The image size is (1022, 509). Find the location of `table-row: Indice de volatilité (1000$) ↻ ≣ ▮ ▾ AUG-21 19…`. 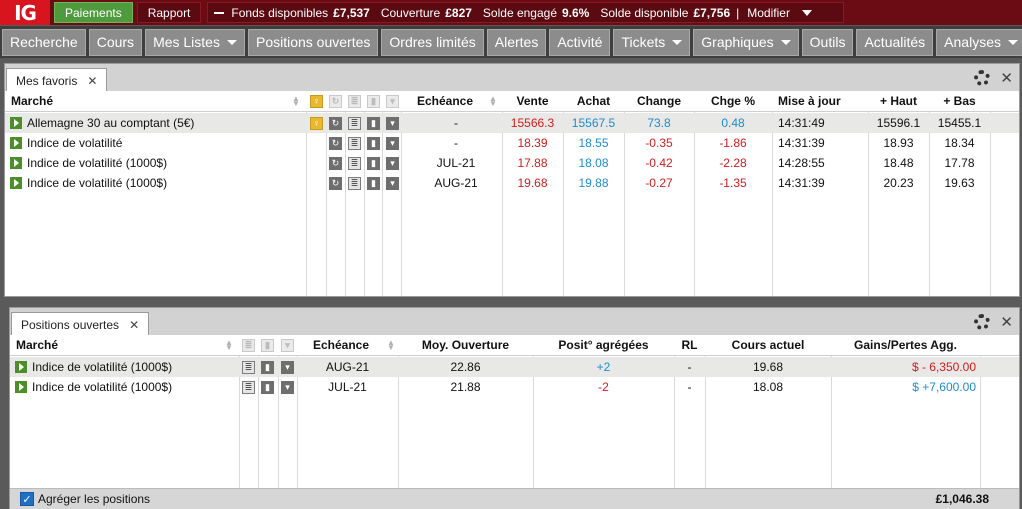

table-row: Indice de volatilité (1000$) ↻ ≣ ▮ ▾ AUG-21 19… is located at coordinates (512, 183).